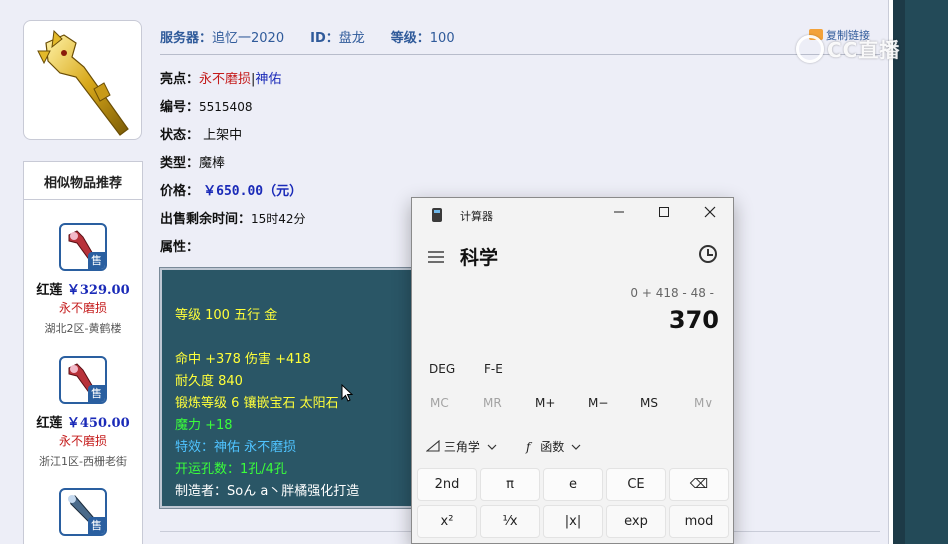  What do you see at coordinates (520, 54) in the screenshot?
I see `header-divider` at bounding box center [520, 54].